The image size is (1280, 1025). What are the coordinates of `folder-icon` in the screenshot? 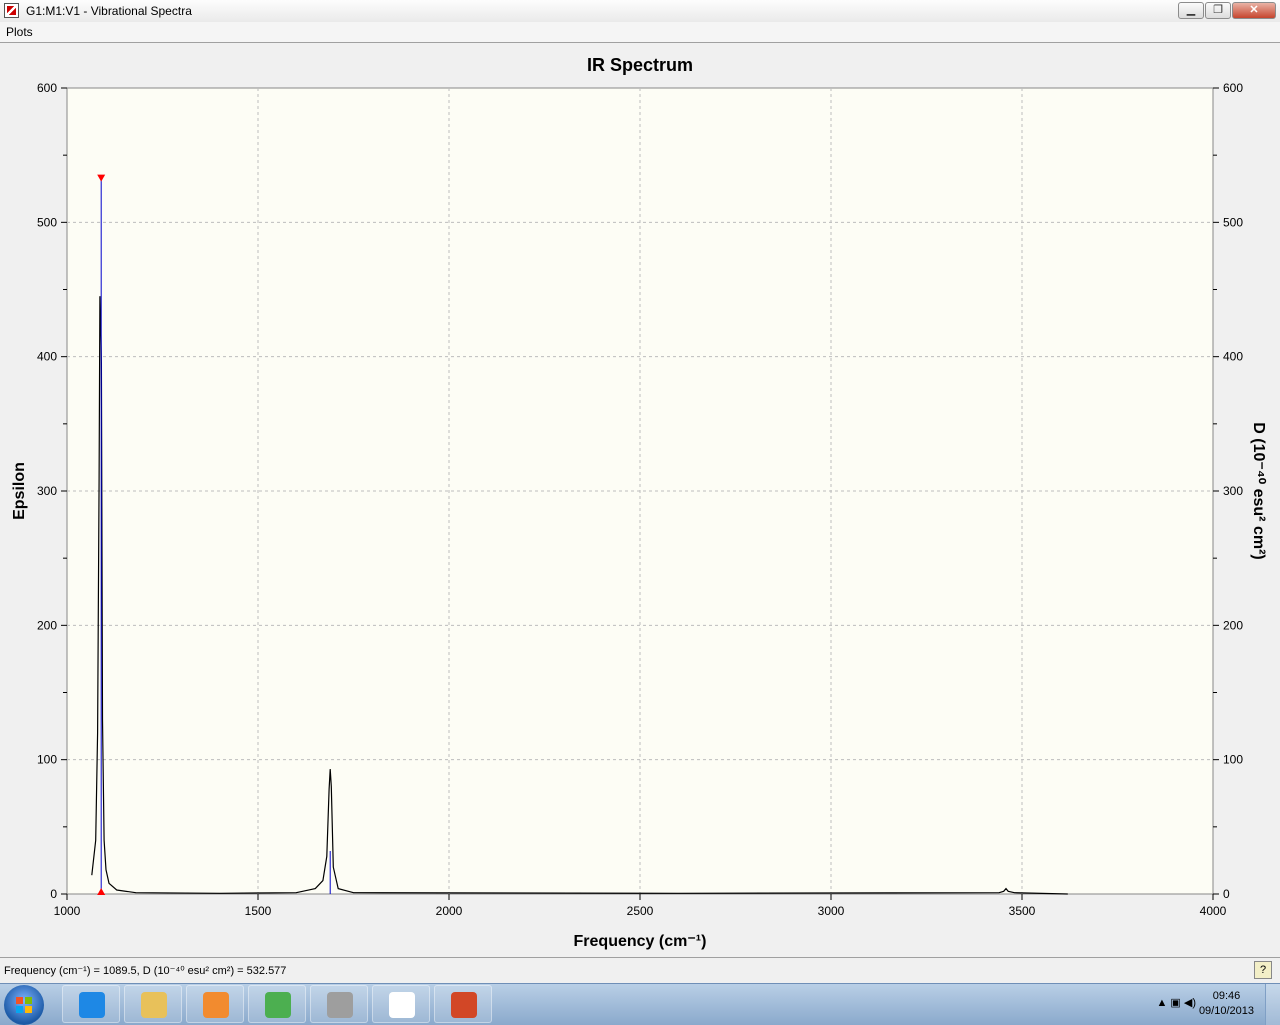 It's located at (154, 1005).